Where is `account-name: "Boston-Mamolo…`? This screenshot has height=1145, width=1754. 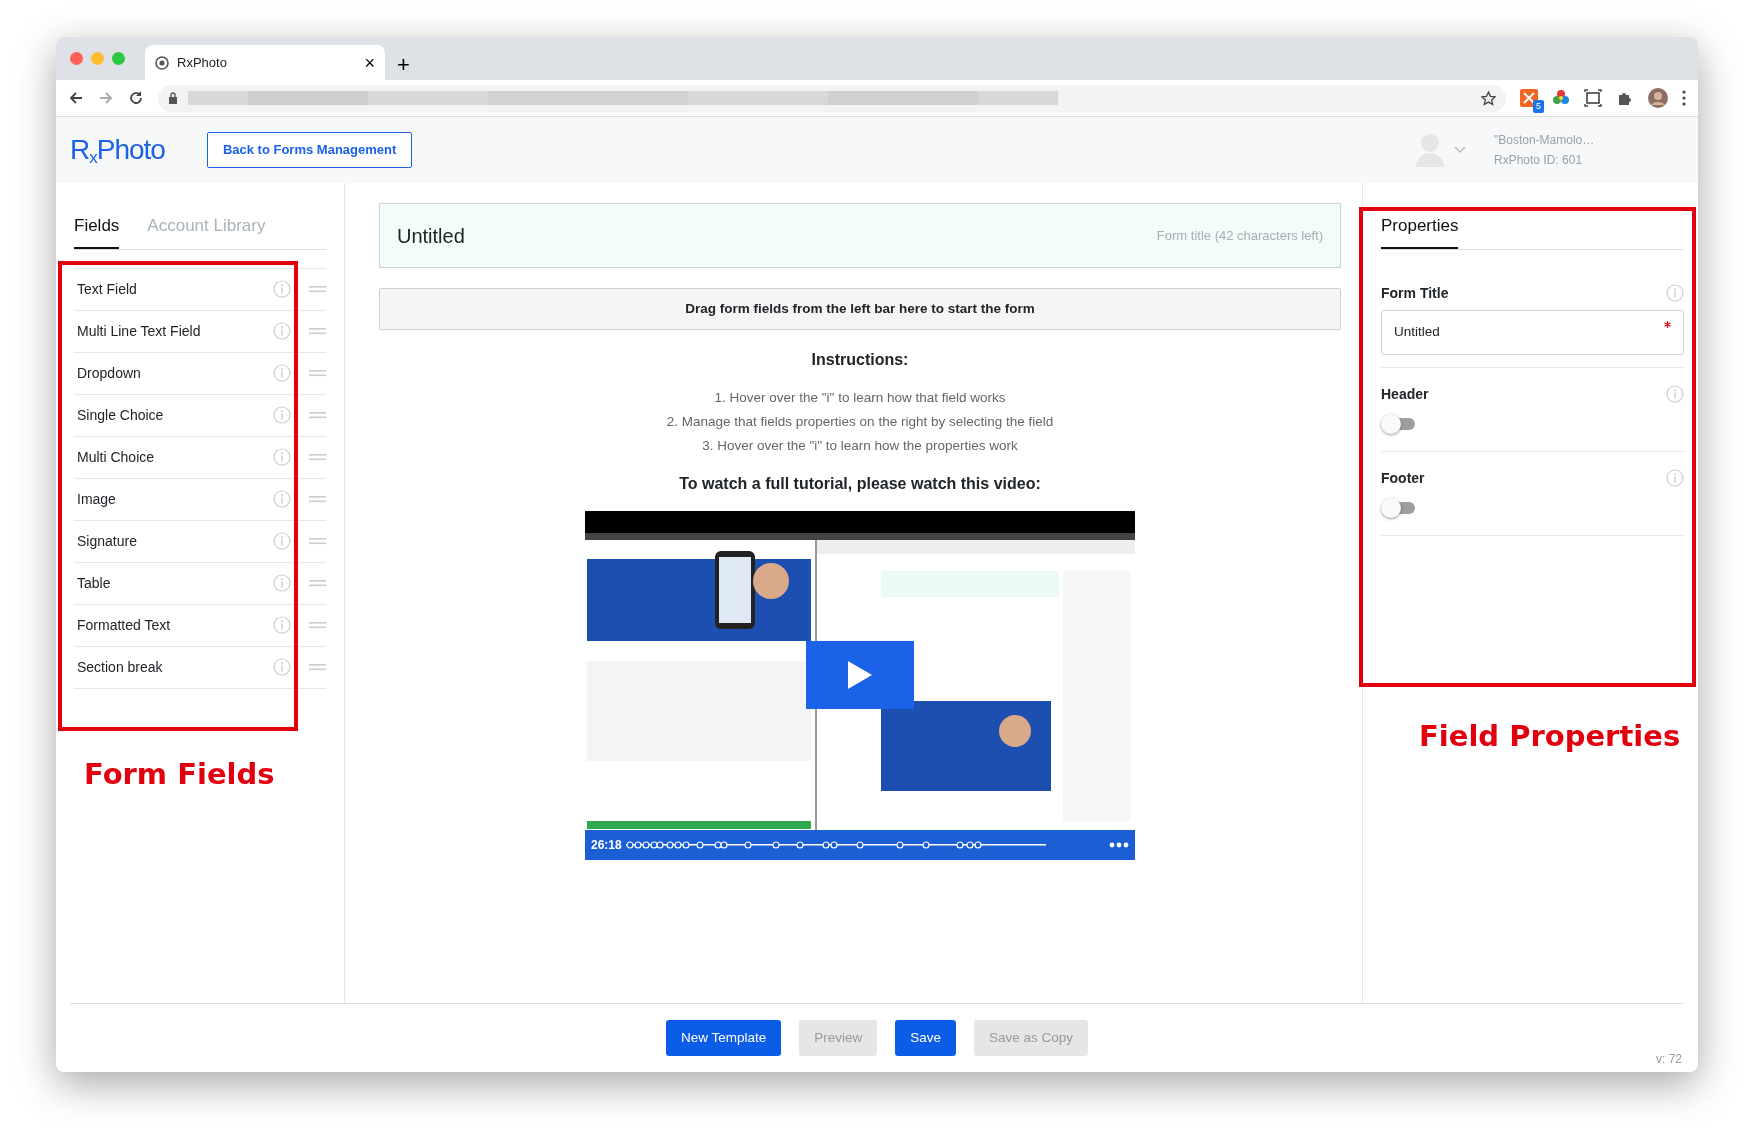
account-name: "Boston-Mamolo… is located at coordinates (1545, 140).